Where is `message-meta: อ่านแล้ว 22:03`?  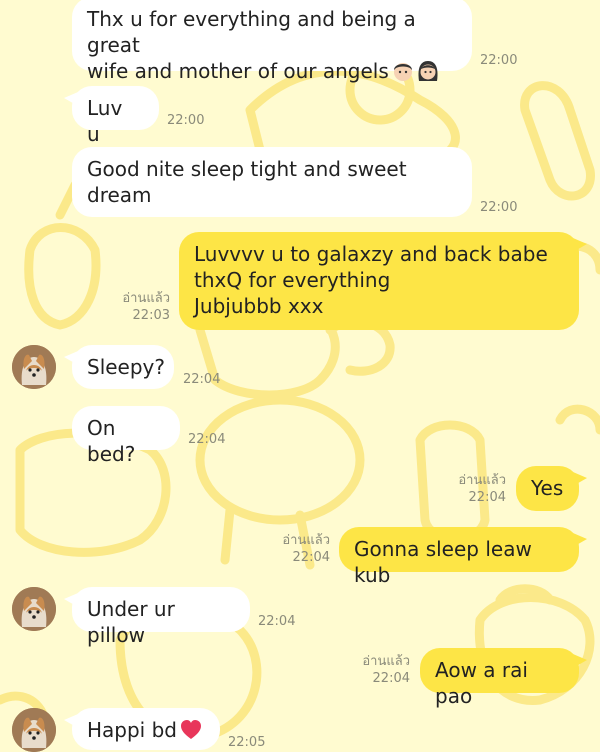 message-meta: อ่านแล้ว 22:03 is located at coordinates (135, 307).